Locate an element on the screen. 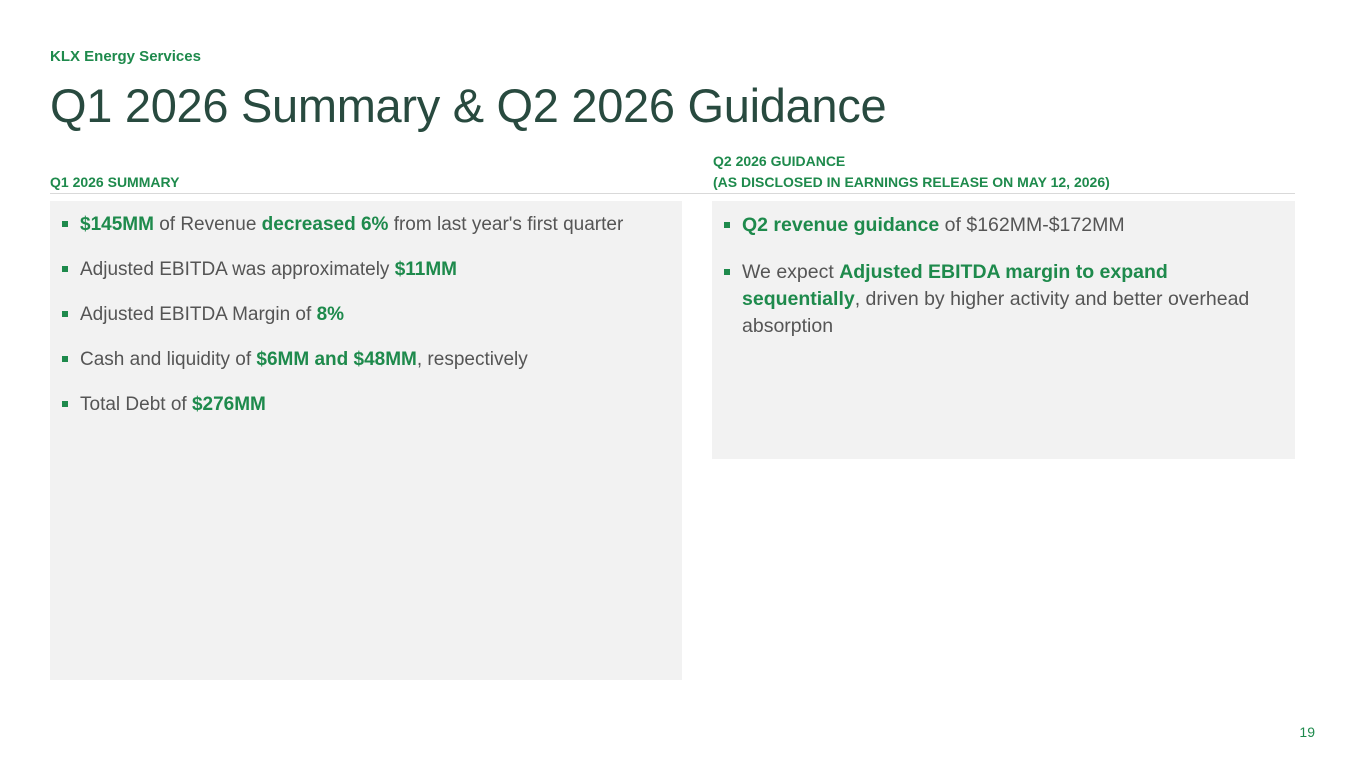 The image size is (1365, 768). revenue-text: of Revenue is located at coordinates (207, 224).